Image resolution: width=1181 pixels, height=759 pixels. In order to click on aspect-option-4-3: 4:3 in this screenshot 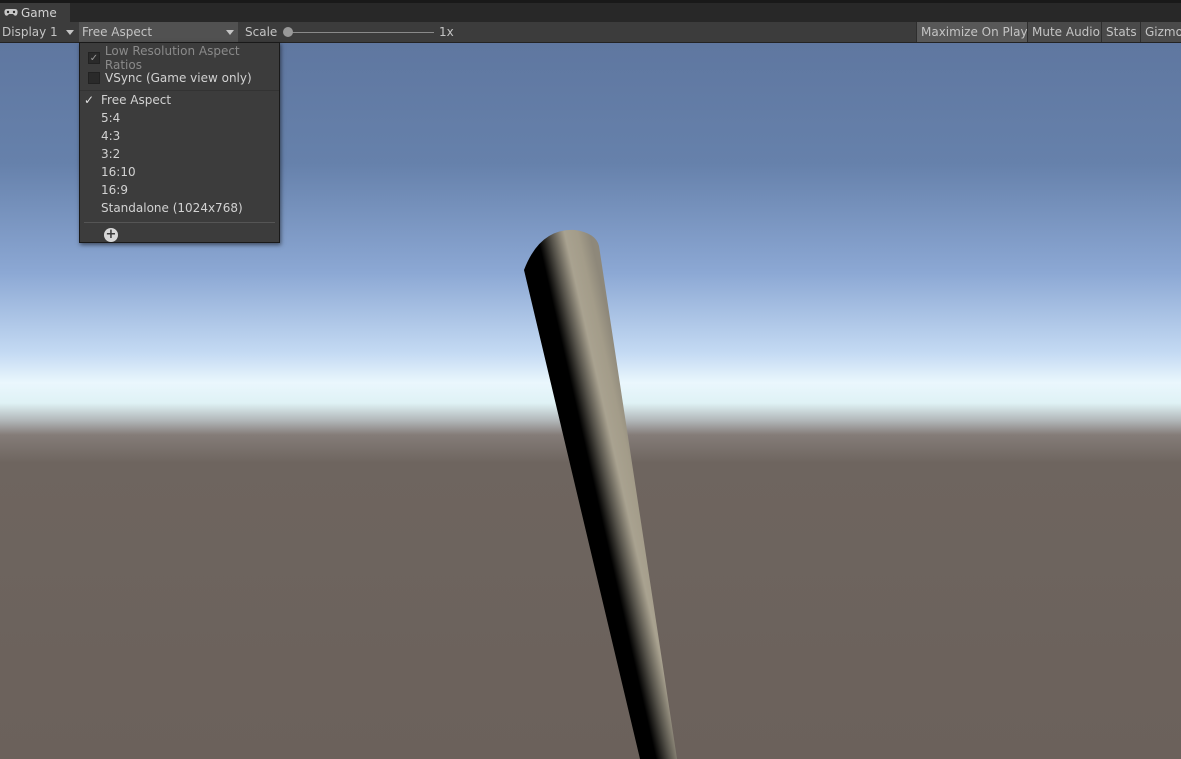, I will do `click(179, 136)`.